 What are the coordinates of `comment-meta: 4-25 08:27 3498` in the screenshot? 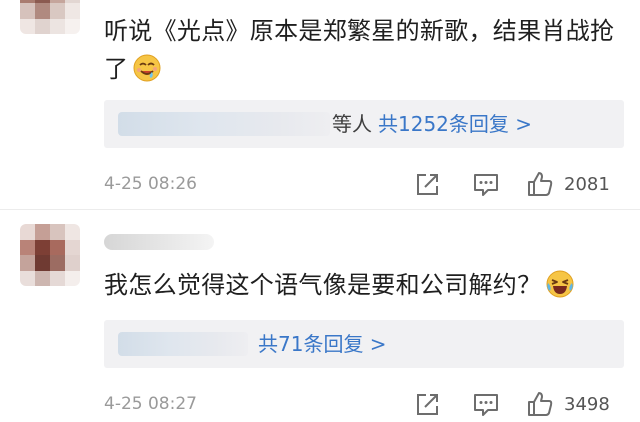 It's located at (364, 405).